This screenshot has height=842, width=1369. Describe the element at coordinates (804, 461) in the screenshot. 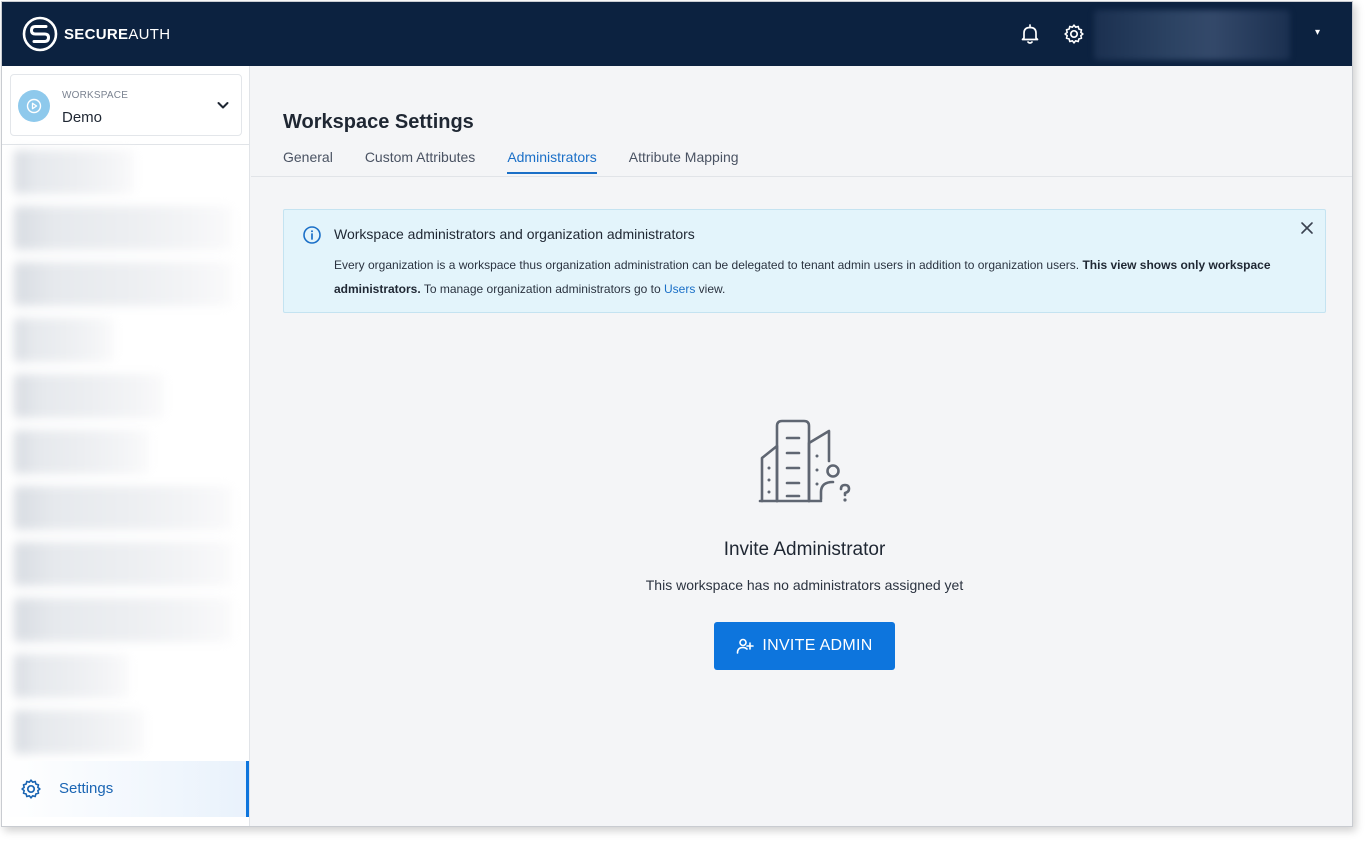

I see `buildings-user-question-icon` at that location.